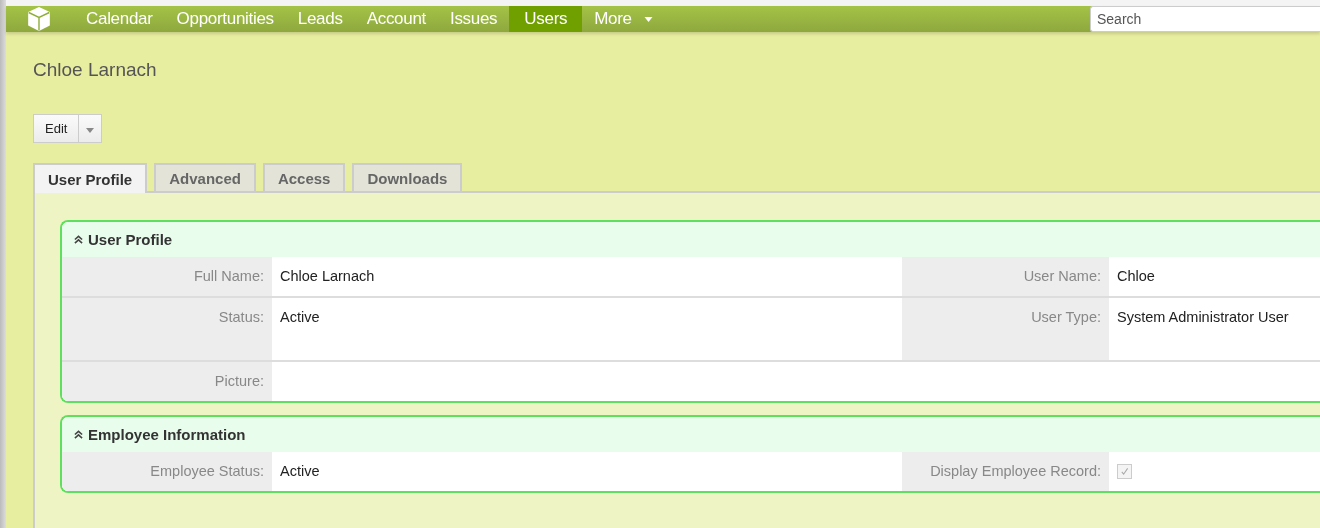 The image size is (1320, 528). Describe the element at coordinates (546, 19) in the screenshot. I see `nav-item: Users` at that location.